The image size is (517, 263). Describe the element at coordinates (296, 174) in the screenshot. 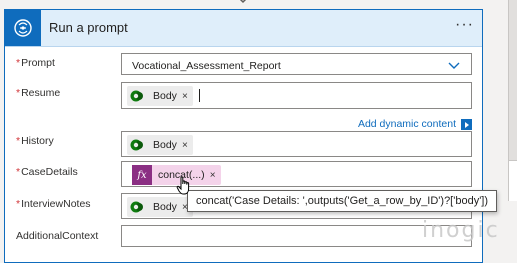

I see `case-details-input: fx concat(...) ×` at that location.